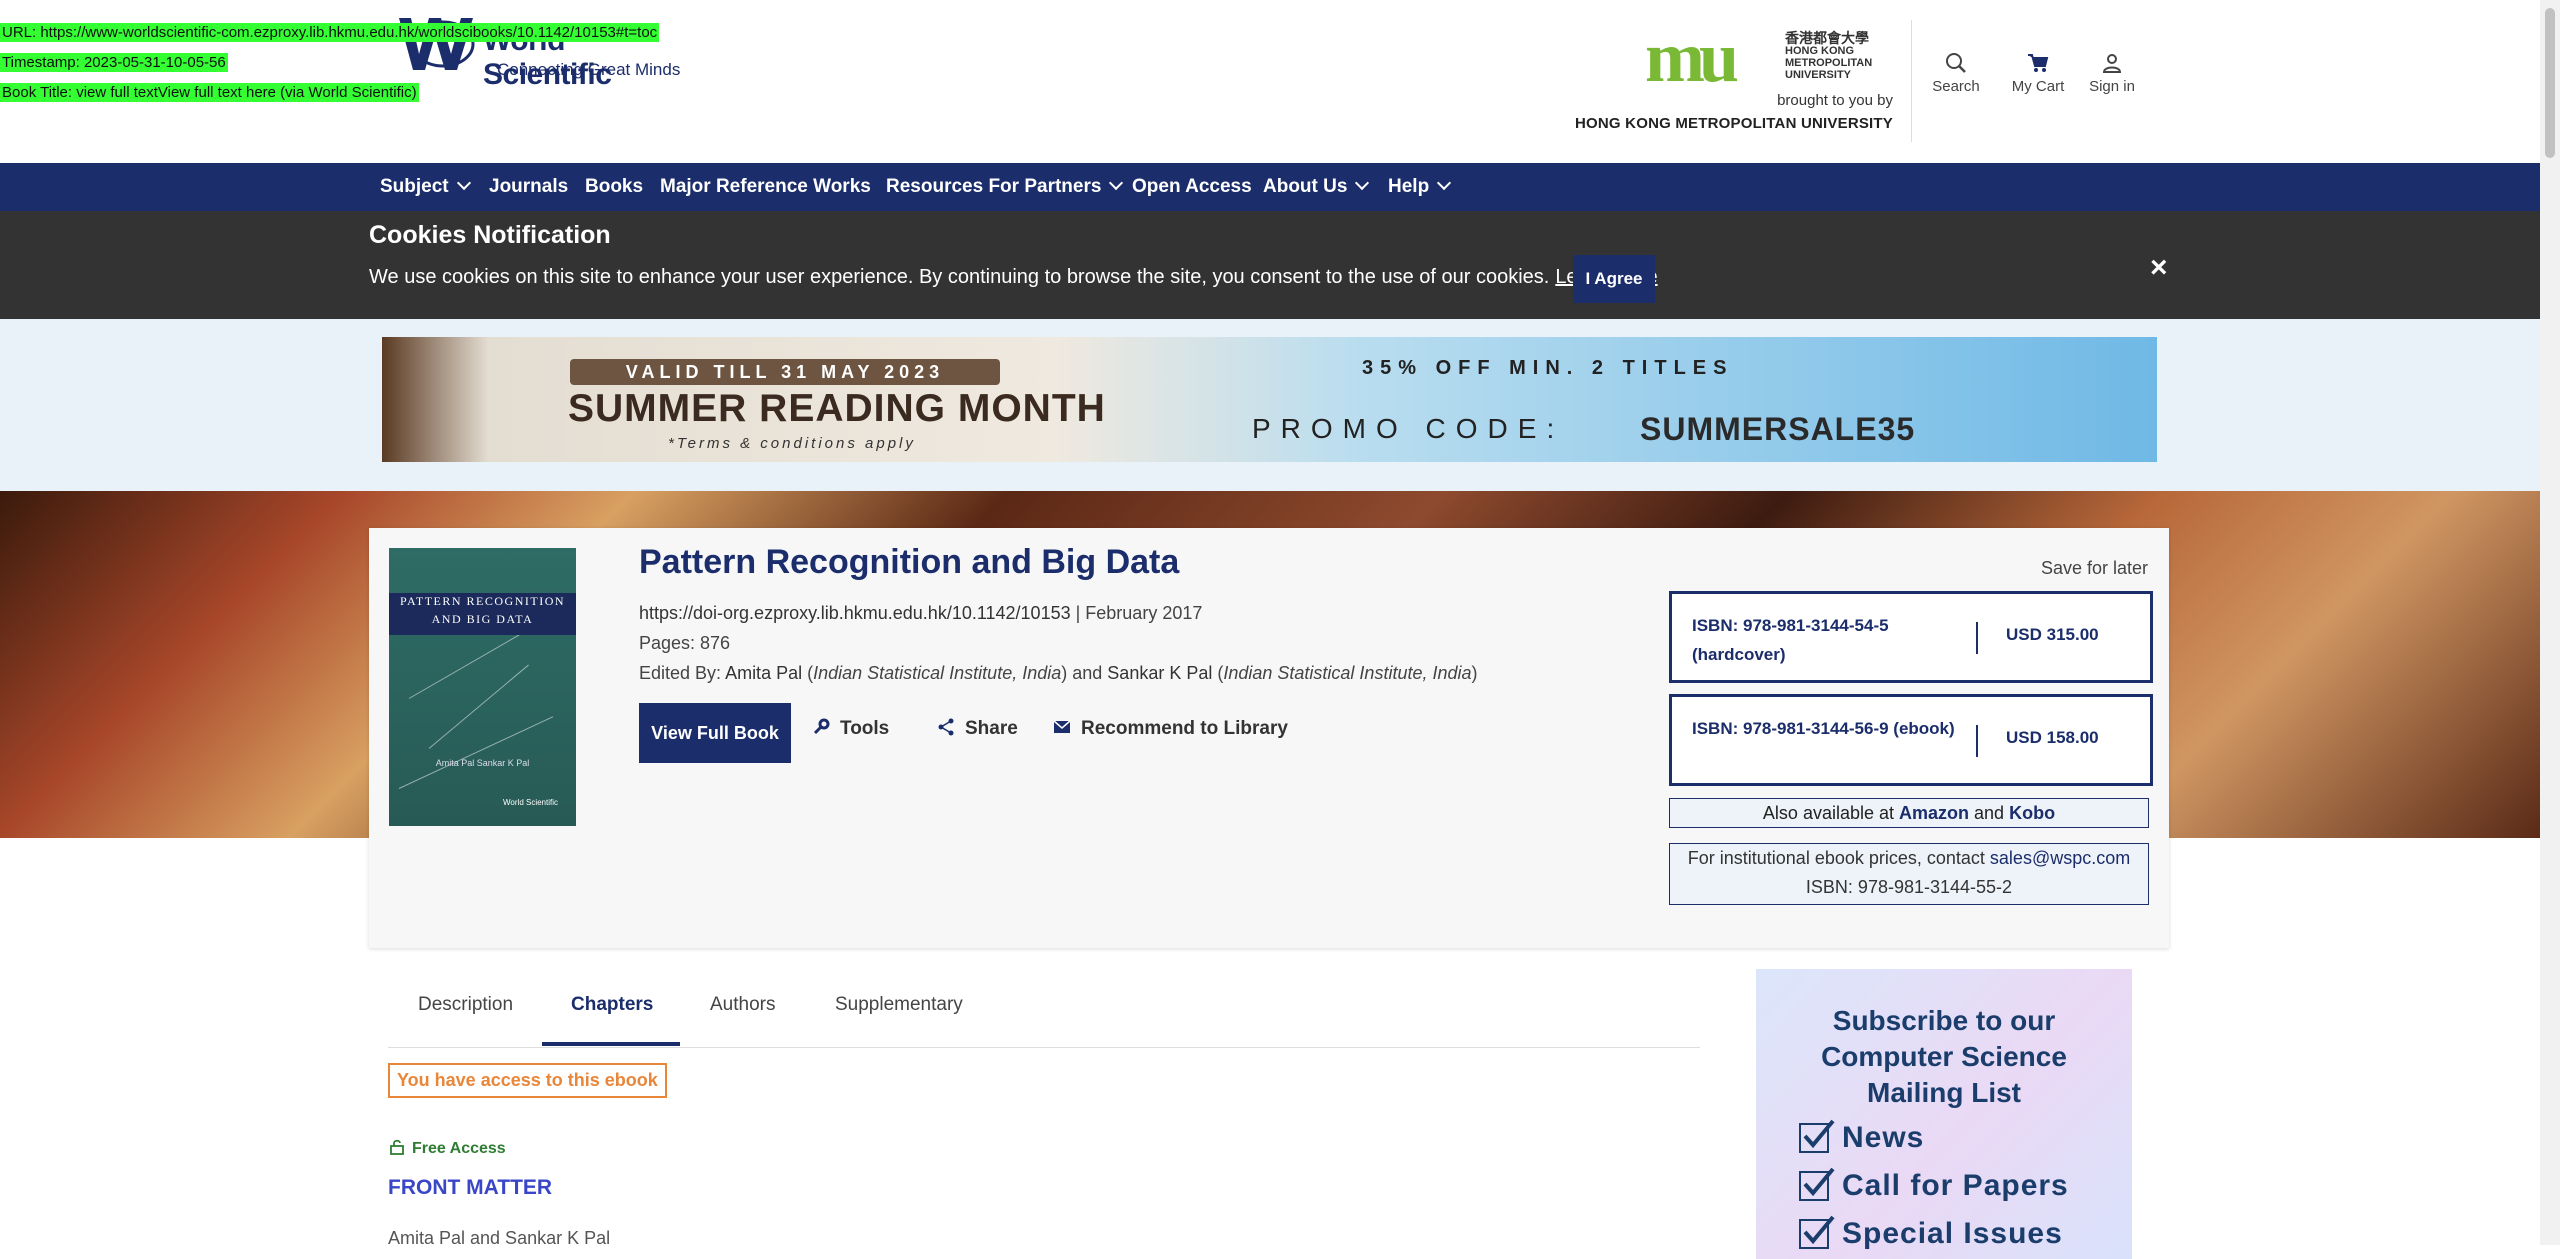  Describe the element at coordinates (994, 186) in the screenshot. I see `nav-resources-label: Resources For Partners` at that location.